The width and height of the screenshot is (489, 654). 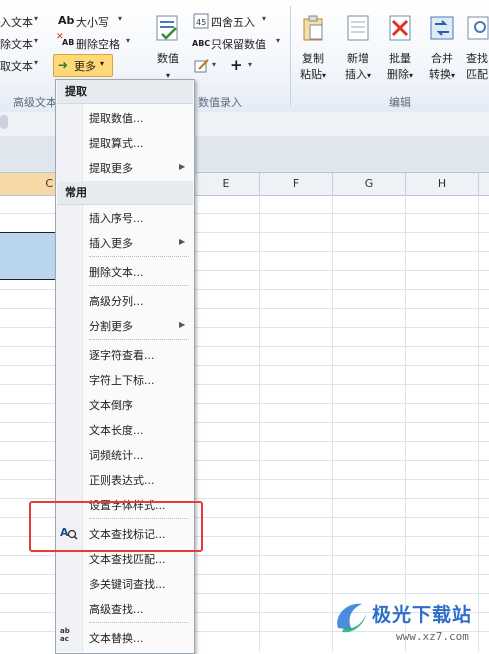 I want to click on edit-form-icon, so click(x=202, y=66).